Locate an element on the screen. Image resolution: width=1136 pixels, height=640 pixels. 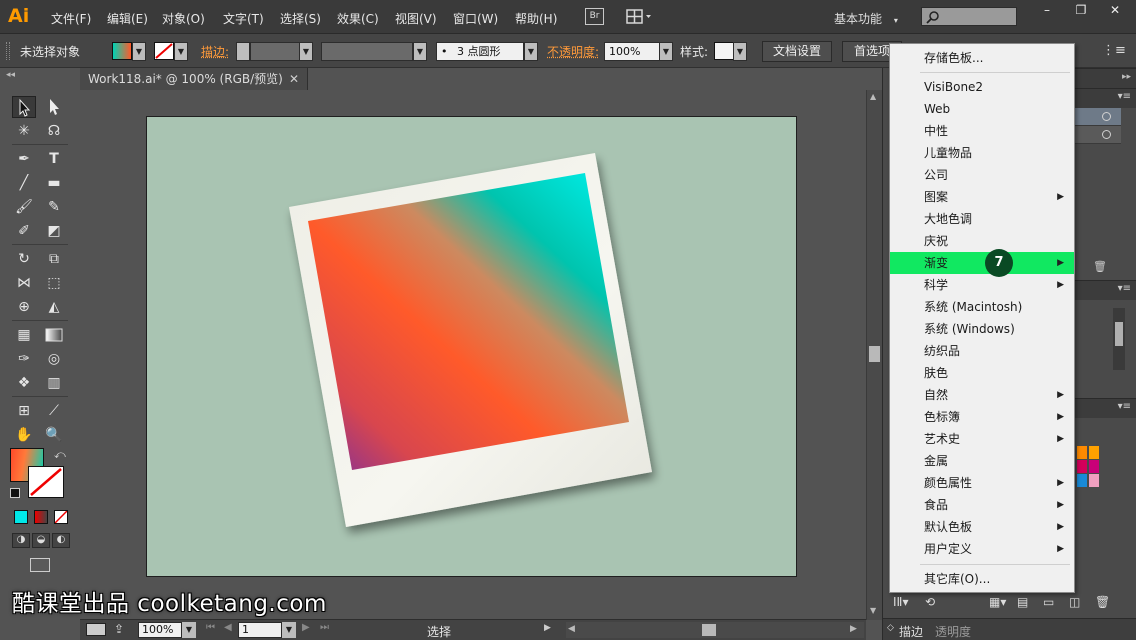
last-artboard-icon: ⏭ is located at coordinates (324, 627).